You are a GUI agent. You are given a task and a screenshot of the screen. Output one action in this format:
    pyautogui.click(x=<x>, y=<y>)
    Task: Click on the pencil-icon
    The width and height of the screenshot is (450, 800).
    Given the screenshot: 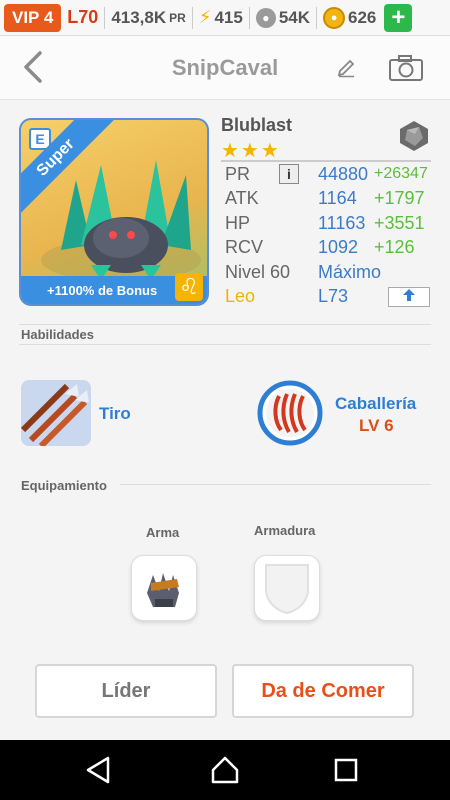 What is the action you would take?
    pyautogui.click(x=346, y=70)
    